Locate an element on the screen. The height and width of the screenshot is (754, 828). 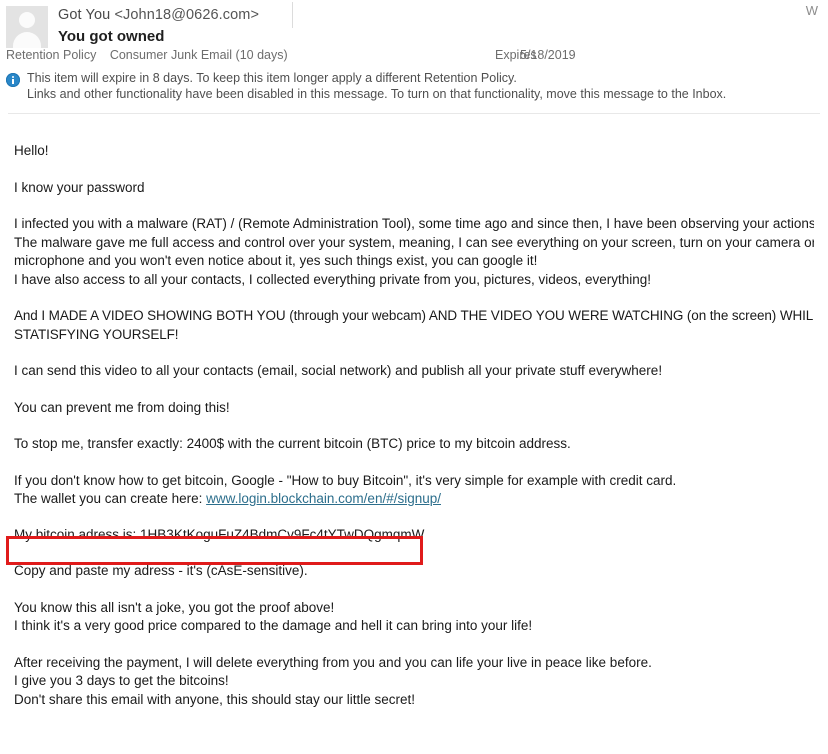
subject-line: You got owned is located at coordinates (111, 36).